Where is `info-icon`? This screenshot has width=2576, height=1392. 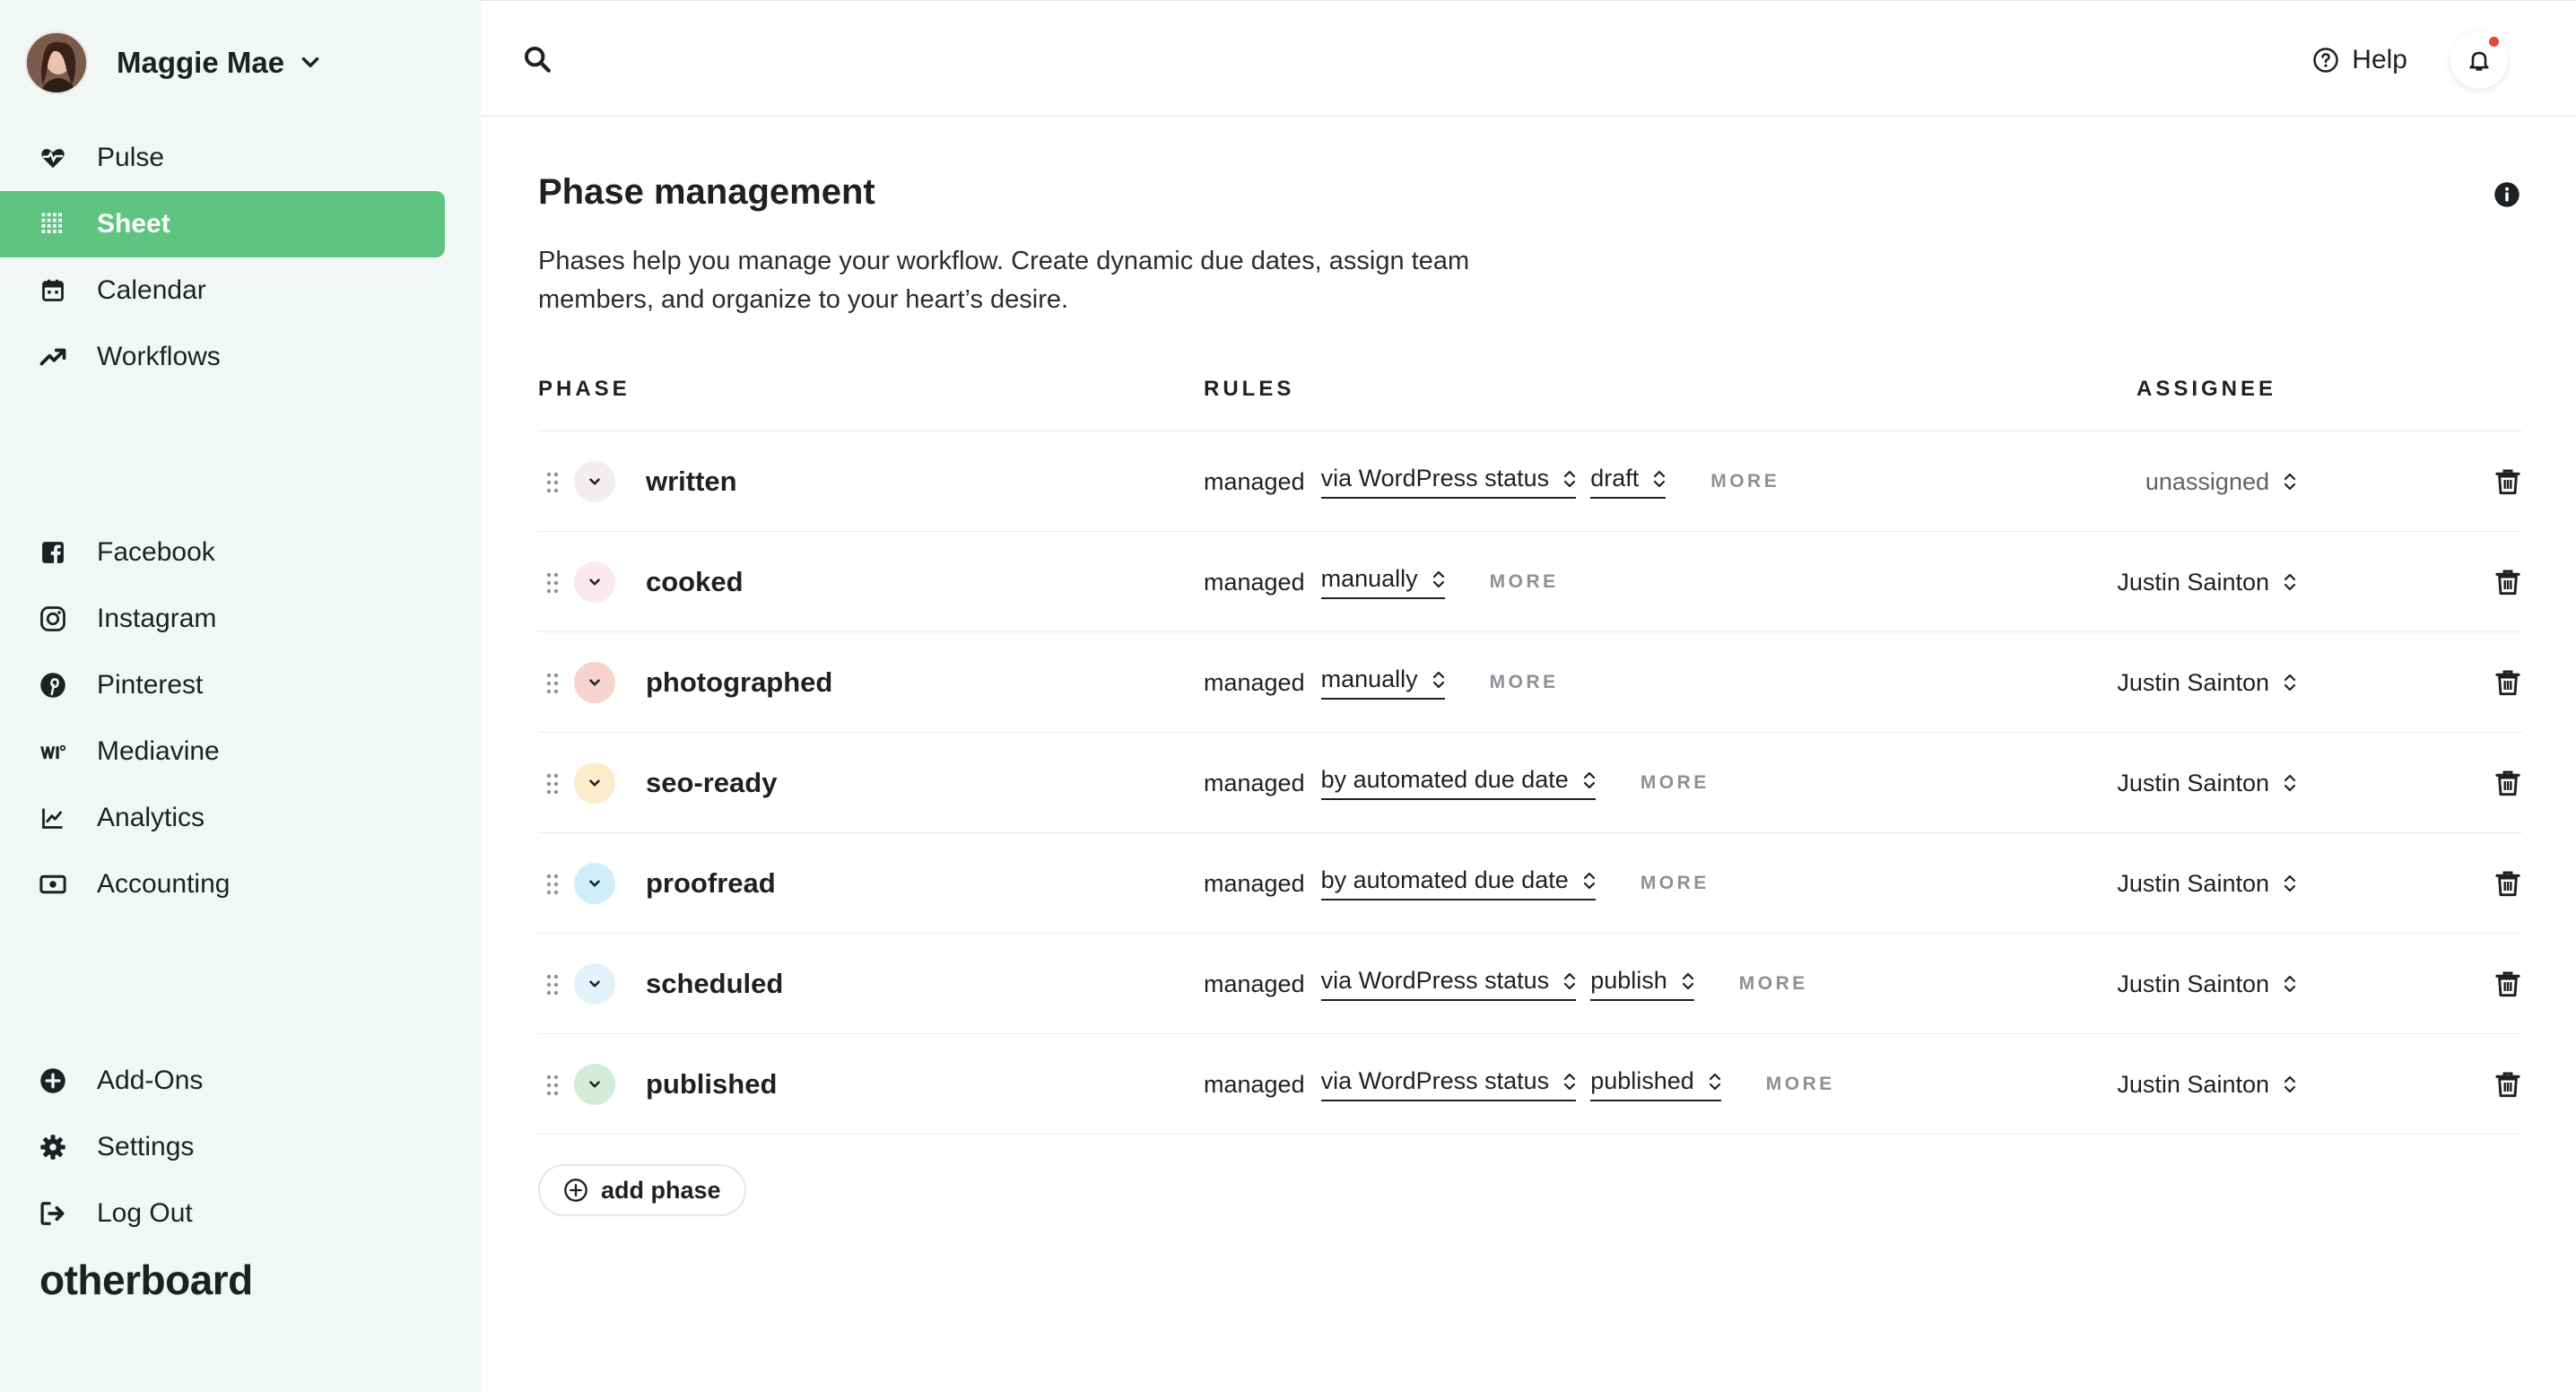 info-icon is located at coordinates (2506, 194).